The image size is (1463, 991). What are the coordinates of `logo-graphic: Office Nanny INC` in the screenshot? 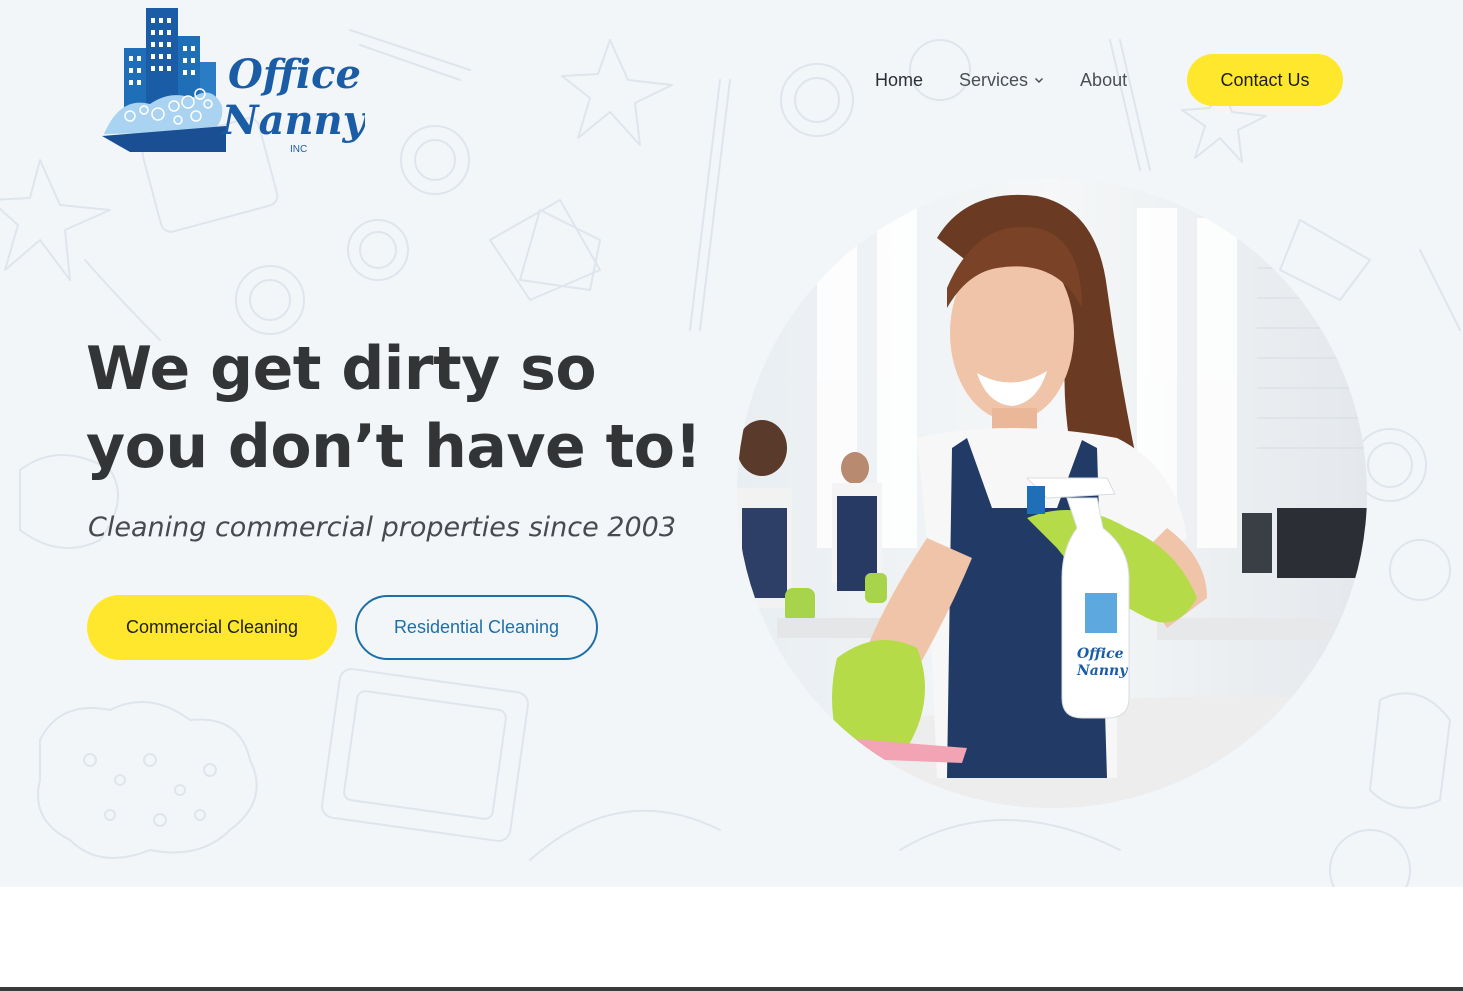 It's located at (235, 81).